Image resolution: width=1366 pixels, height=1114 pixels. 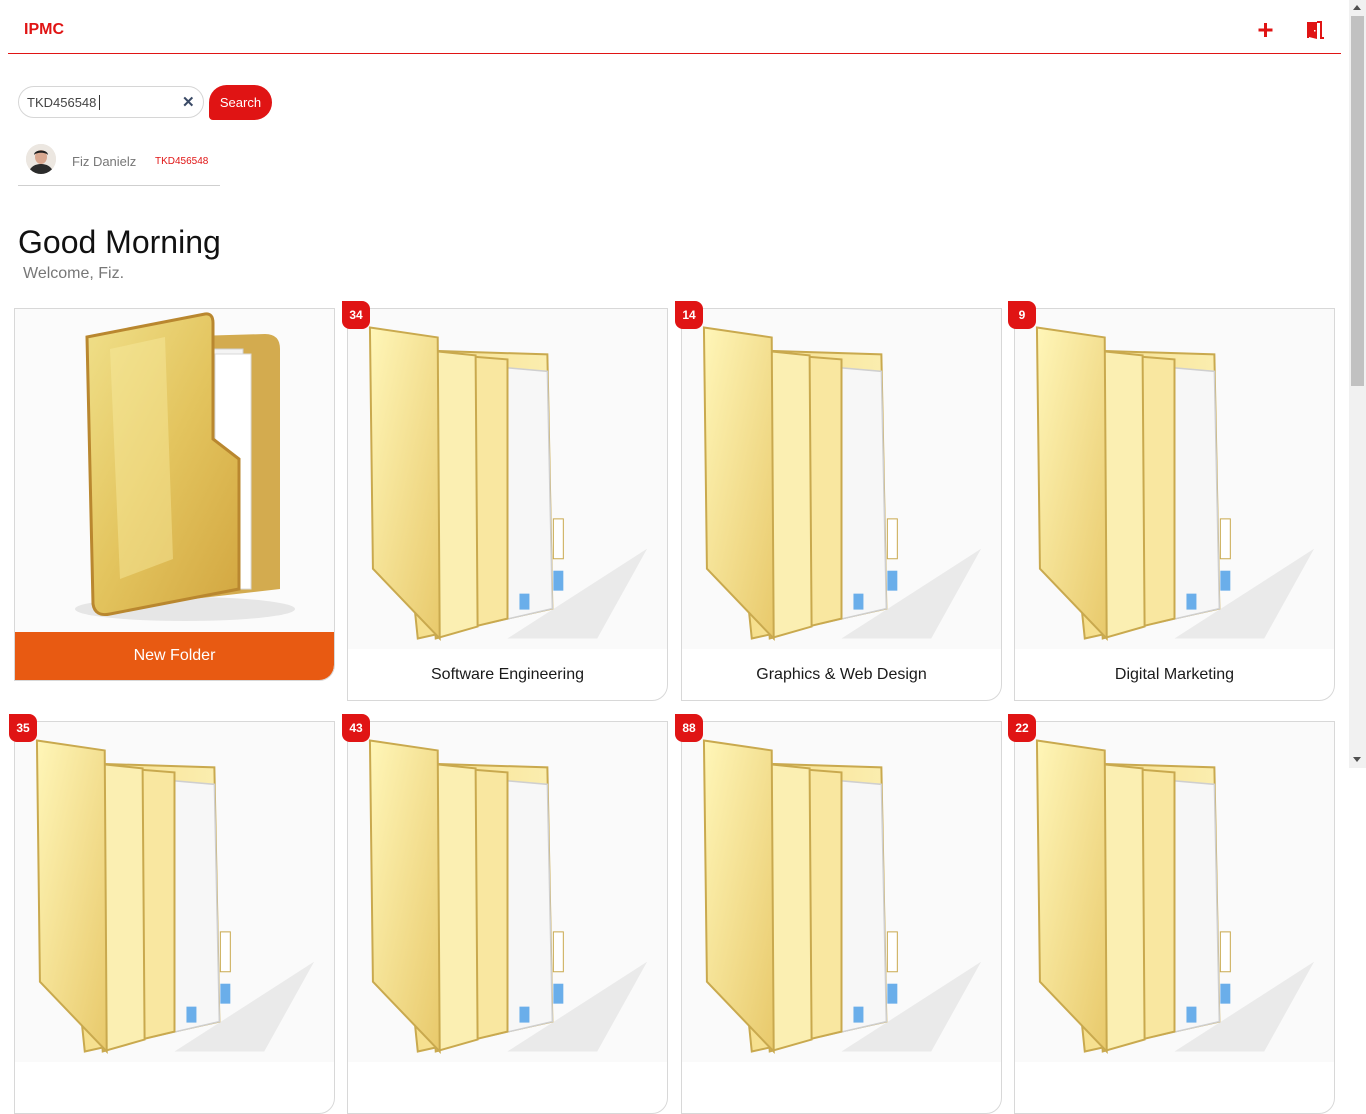 What do you see at coordinates (1315, 30) in the screenshot?
I see `door-exit-icon` at bounding box center [1315, 30].